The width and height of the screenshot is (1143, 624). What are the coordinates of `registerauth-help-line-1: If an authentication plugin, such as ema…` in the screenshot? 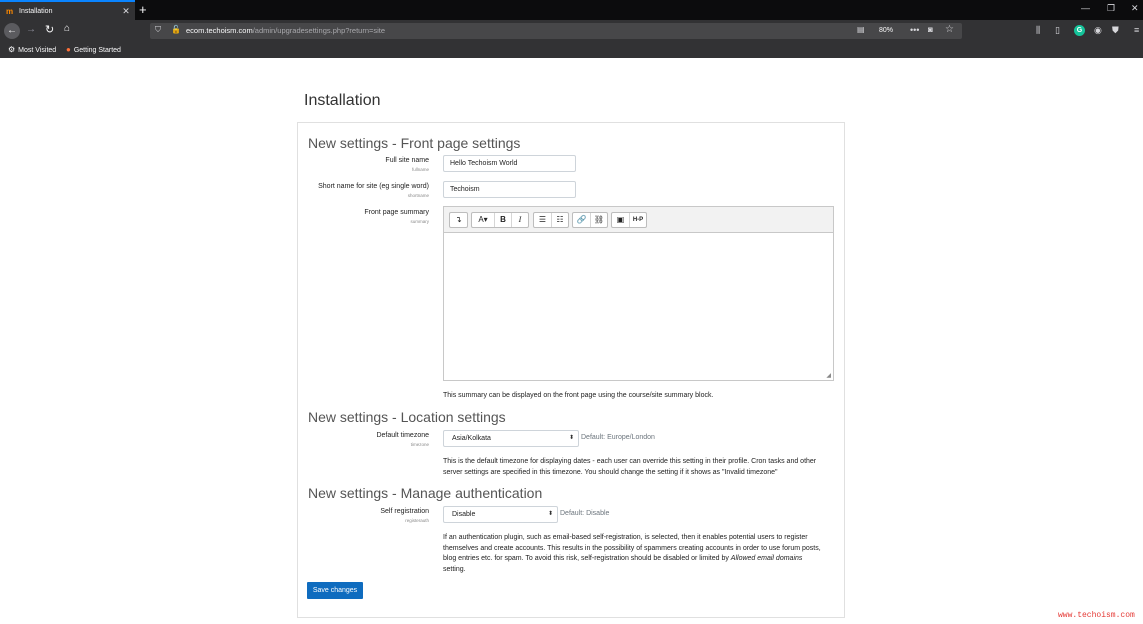 It's located at (625, 537).